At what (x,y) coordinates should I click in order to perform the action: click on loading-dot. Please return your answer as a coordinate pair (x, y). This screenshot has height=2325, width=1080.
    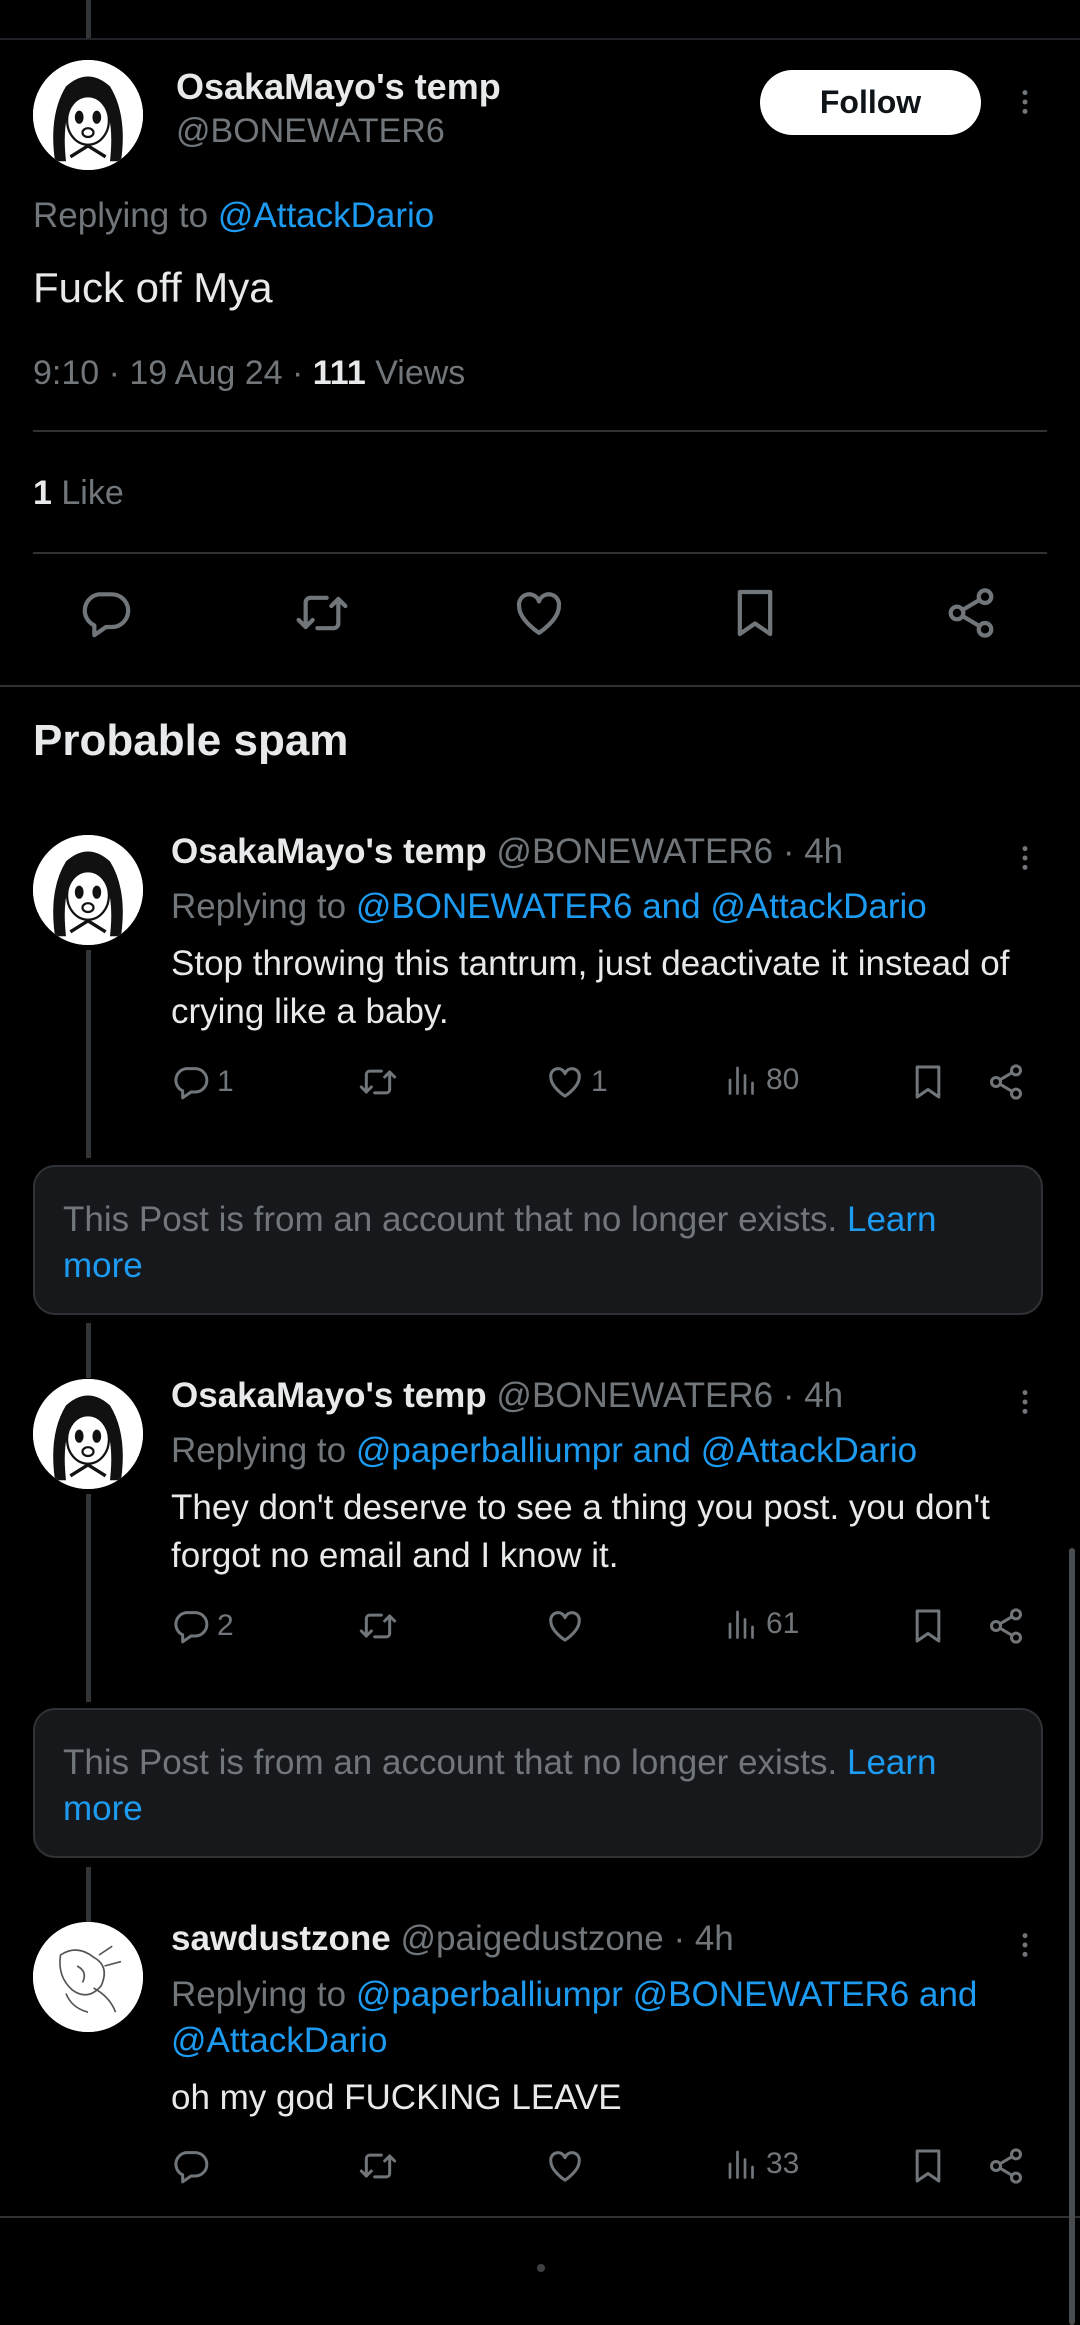
    Looking at the image, I should click on (541, 2268).